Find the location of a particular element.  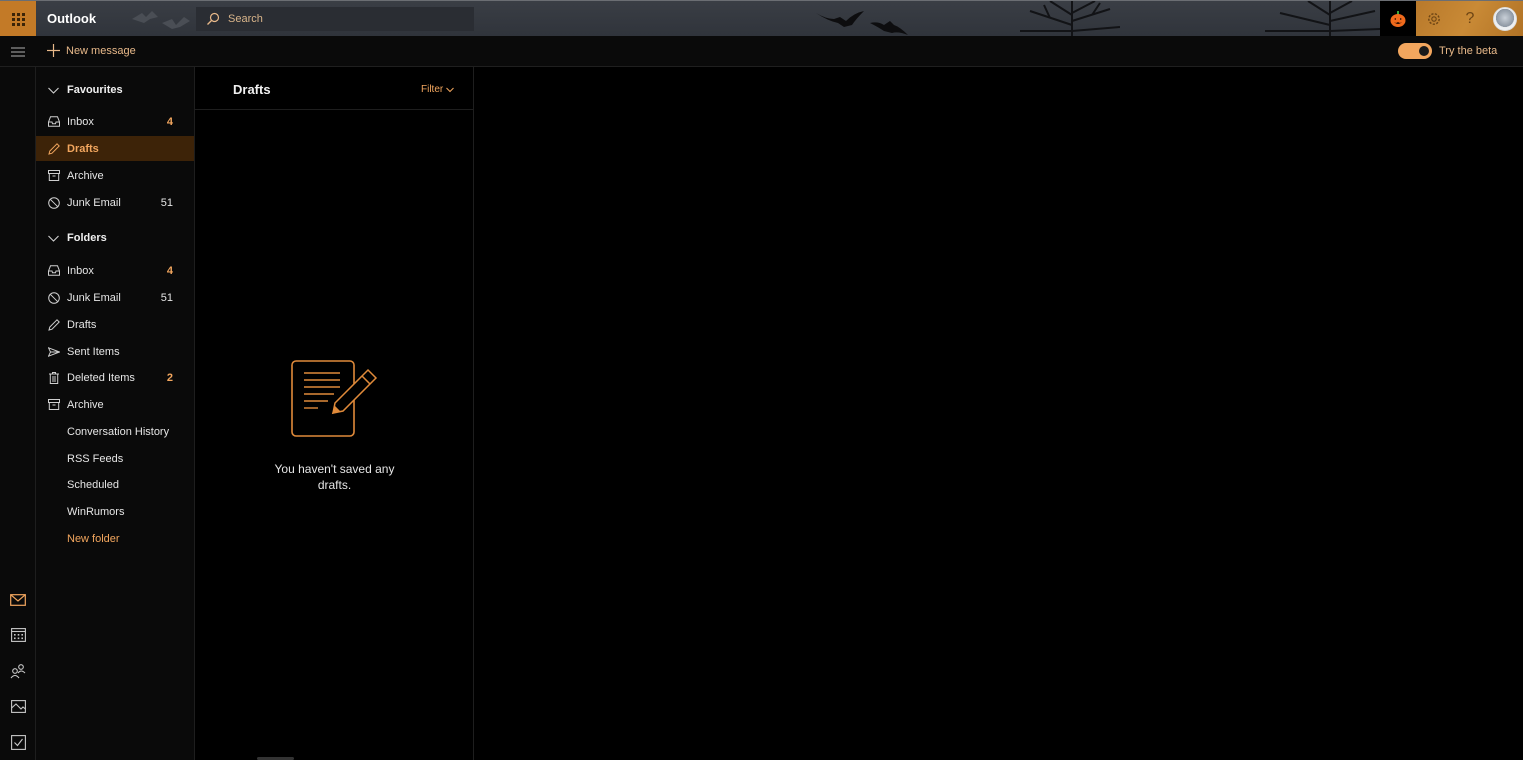

bat-decoration-icon is located at coordinates (161, 20).